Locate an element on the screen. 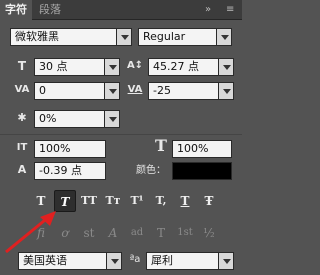 The height and width of the screenshot is (275, 320). color-label: 颜色： is located at coordinates (151, 170).